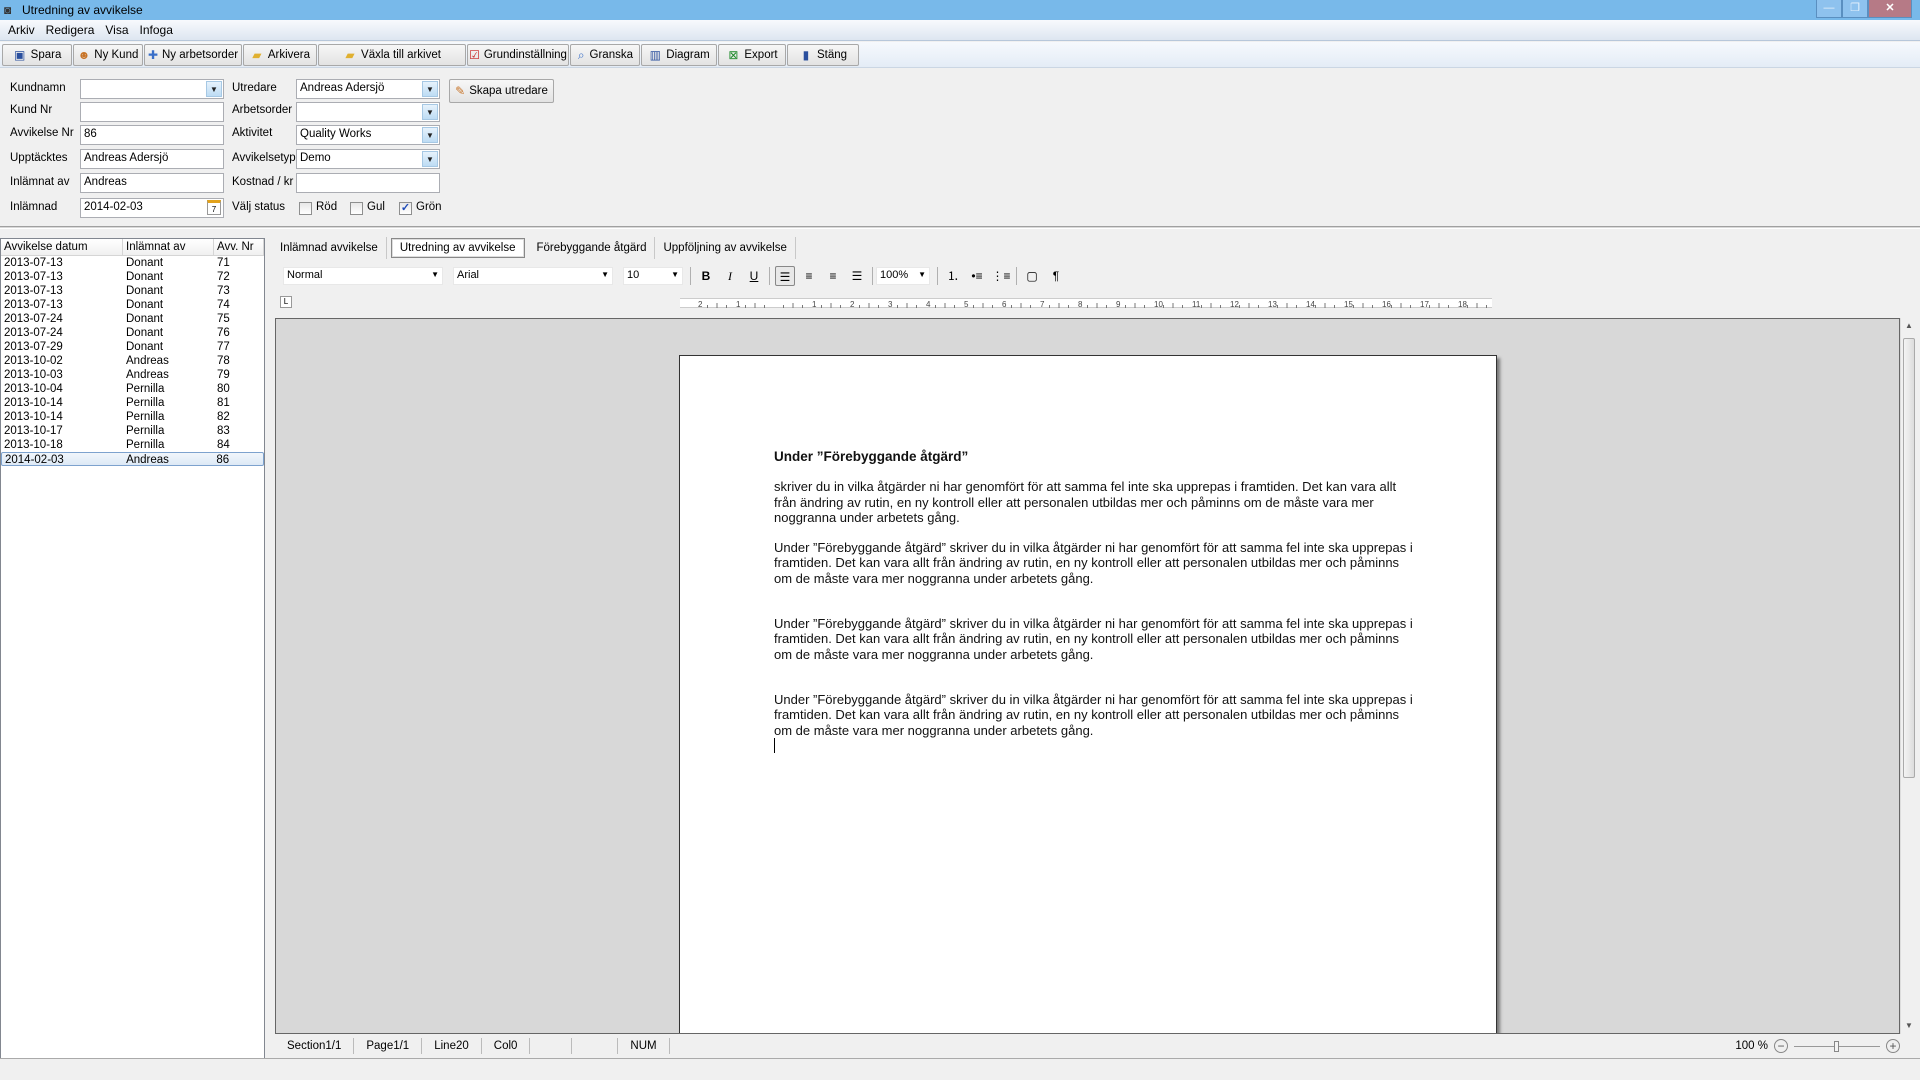  Describe the element at coordinates (132, 291) in the screenshot. I see `list-row: 2013-07-13 Donant 73` at that location.